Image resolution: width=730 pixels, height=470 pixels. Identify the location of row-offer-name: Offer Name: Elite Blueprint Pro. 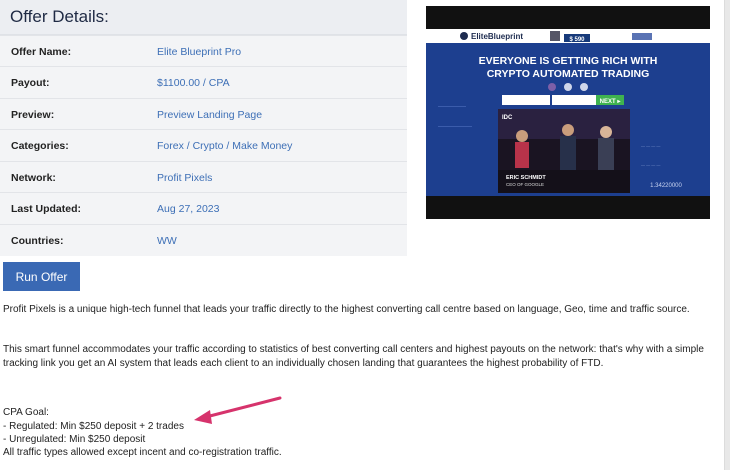
(203, 51).